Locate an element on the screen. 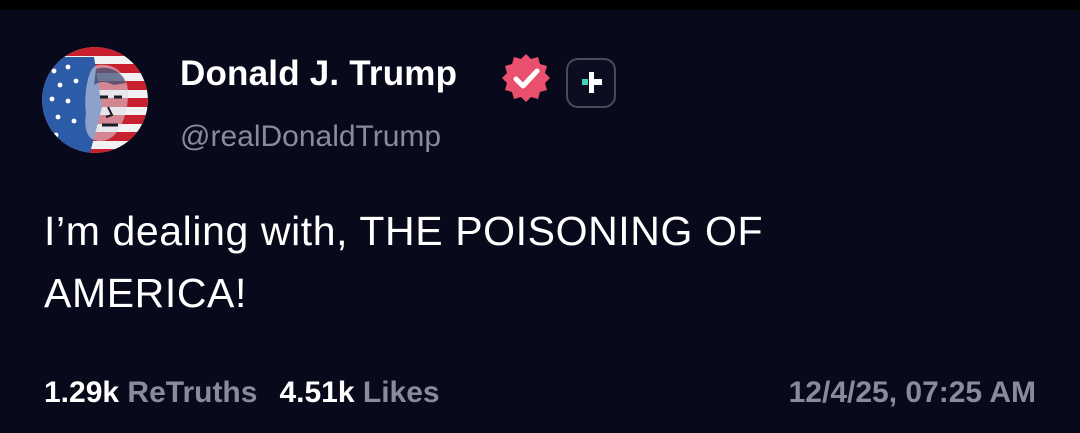 Image resolution: width=1080 pixels, height=433 pixels. retruths-stat: 1.29k ReTruths is located at coordinates (150, 392).